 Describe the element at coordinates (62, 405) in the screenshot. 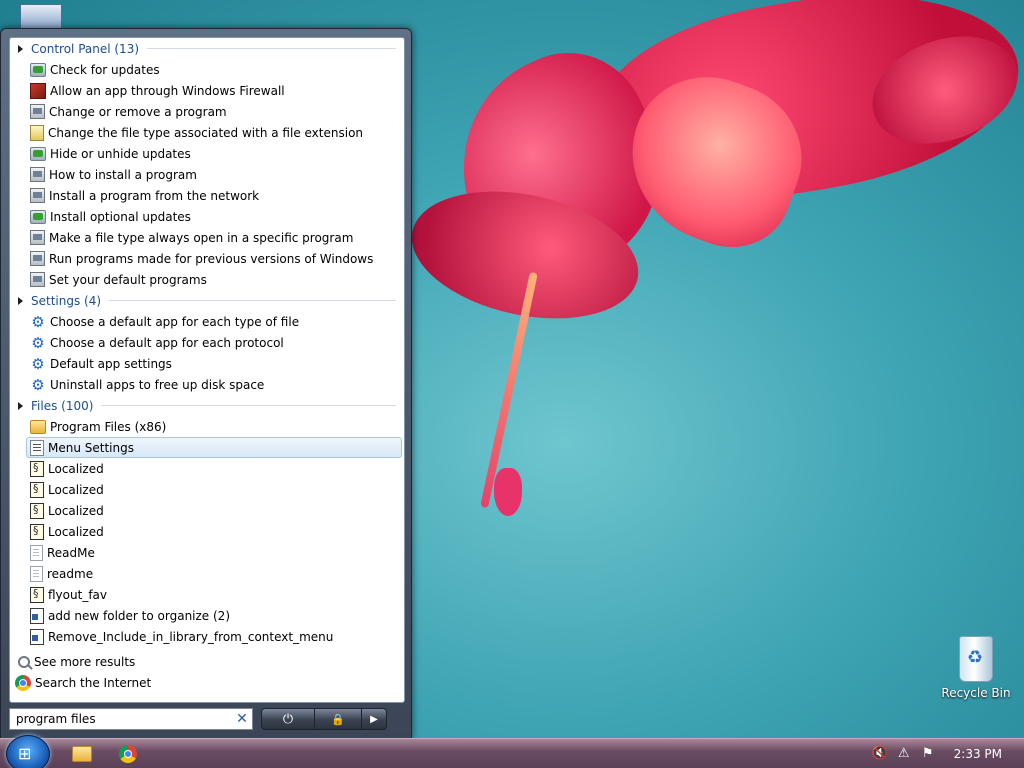

I see `group-header-label: Files (100)` at that location.